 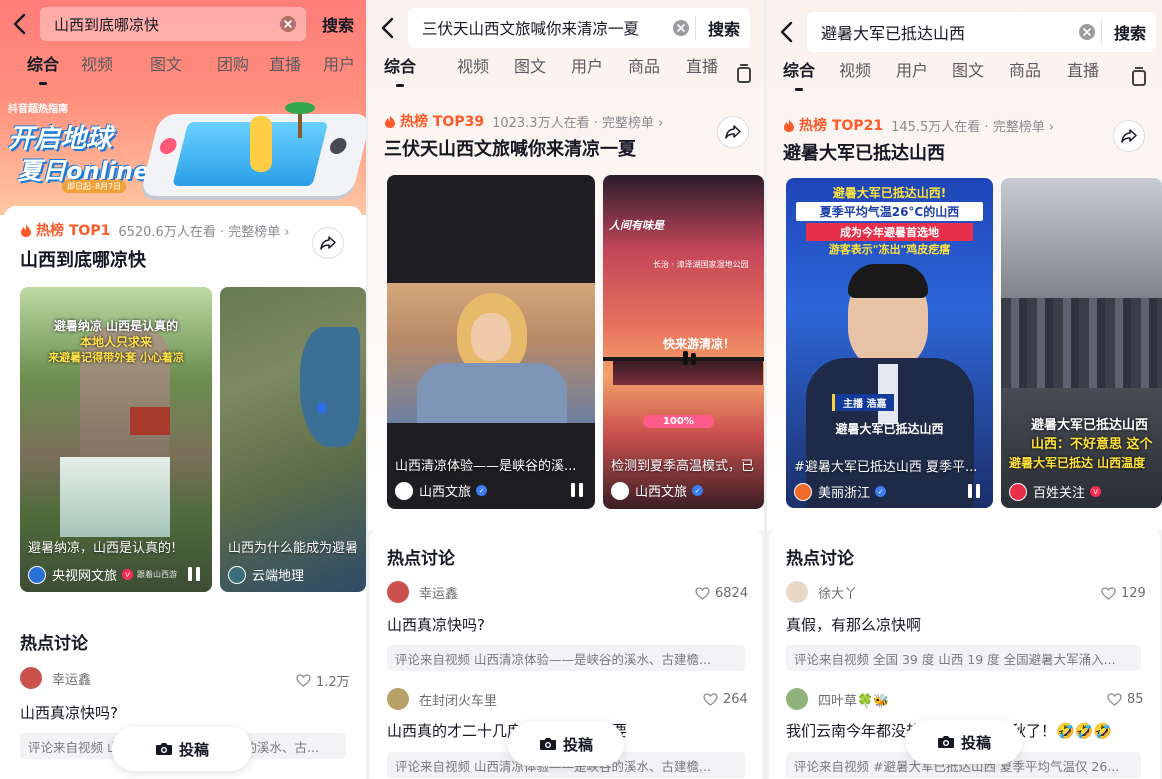 What do you see at coordinates (339, 63) in the screenshot?
I see `tab-5: 用户` at bounding box center [339, 63].